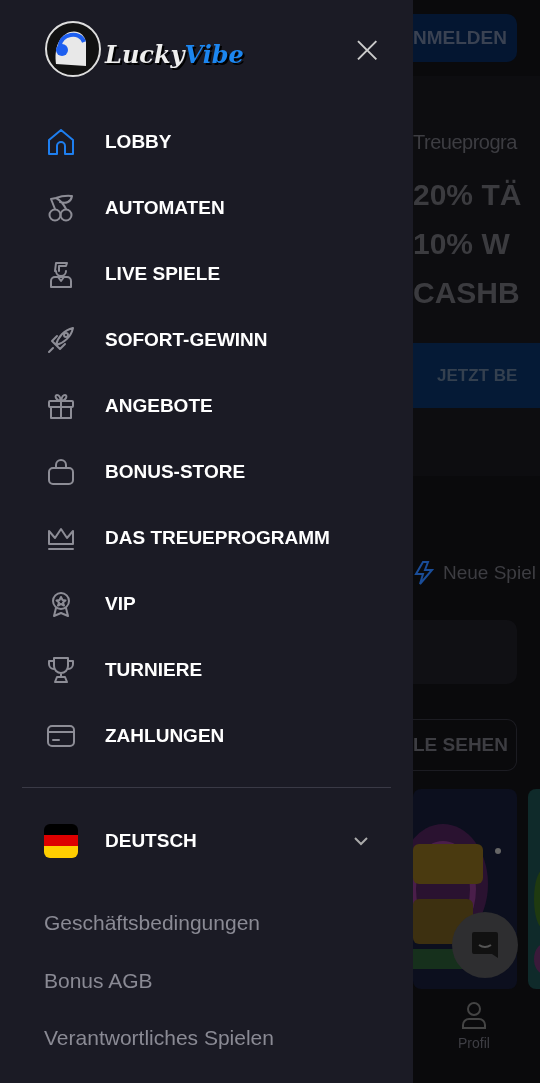  I want to click on menu-item: DAS TREUEPROGRAMM, so click(206, 538).